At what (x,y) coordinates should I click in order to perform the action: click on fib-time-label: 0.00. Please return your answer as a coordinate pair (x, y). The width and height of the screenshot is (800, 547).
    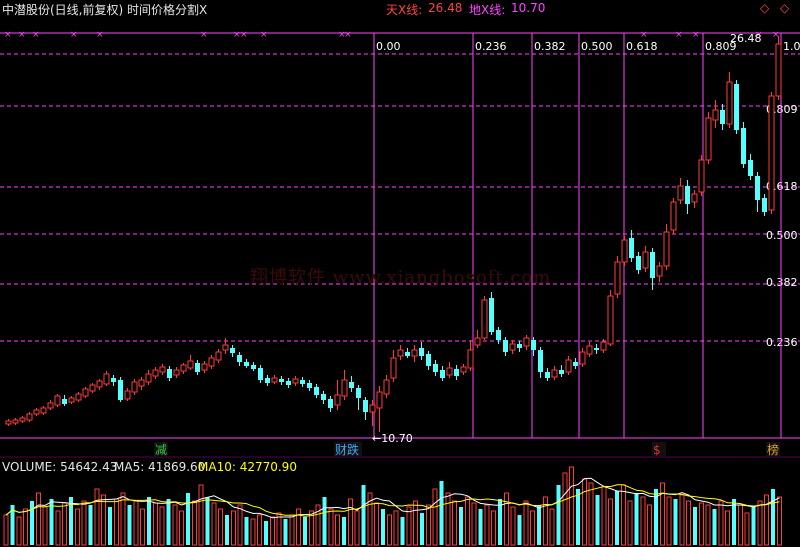
    Looking at the image, I should click on (388, 46).